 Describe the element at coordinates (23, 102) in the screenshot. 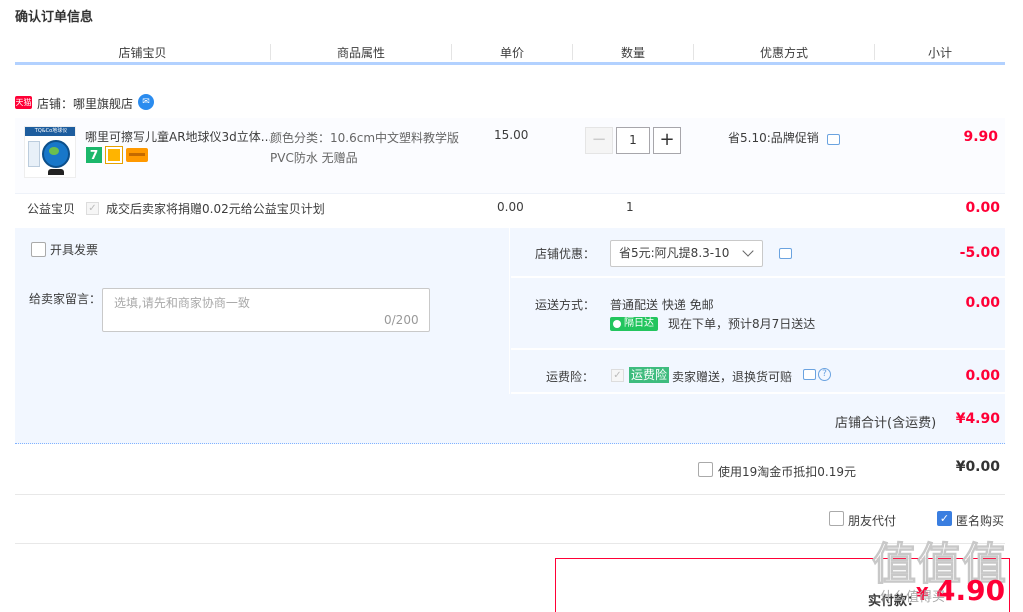

I see `tmall-logo-icon: 天猫` at that location.